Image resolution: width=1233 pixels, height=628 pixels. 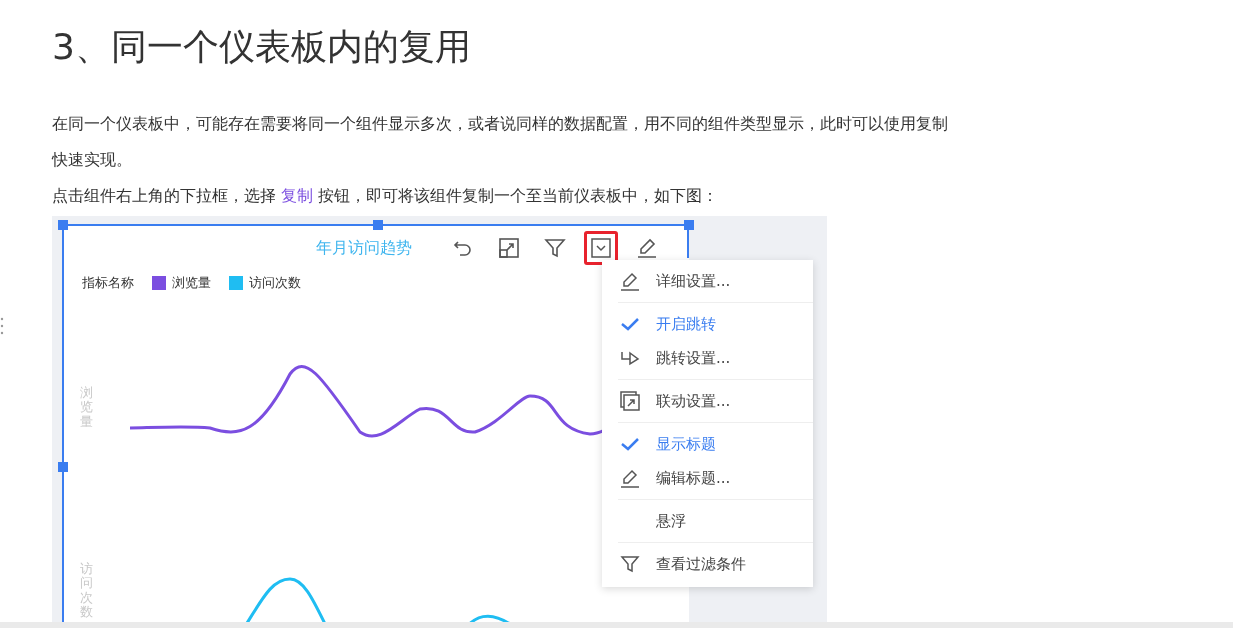 What do you see at coordinates (630, 401) in the screenshot?
I see `linked-window-icon` at bounding box center [630, 401].